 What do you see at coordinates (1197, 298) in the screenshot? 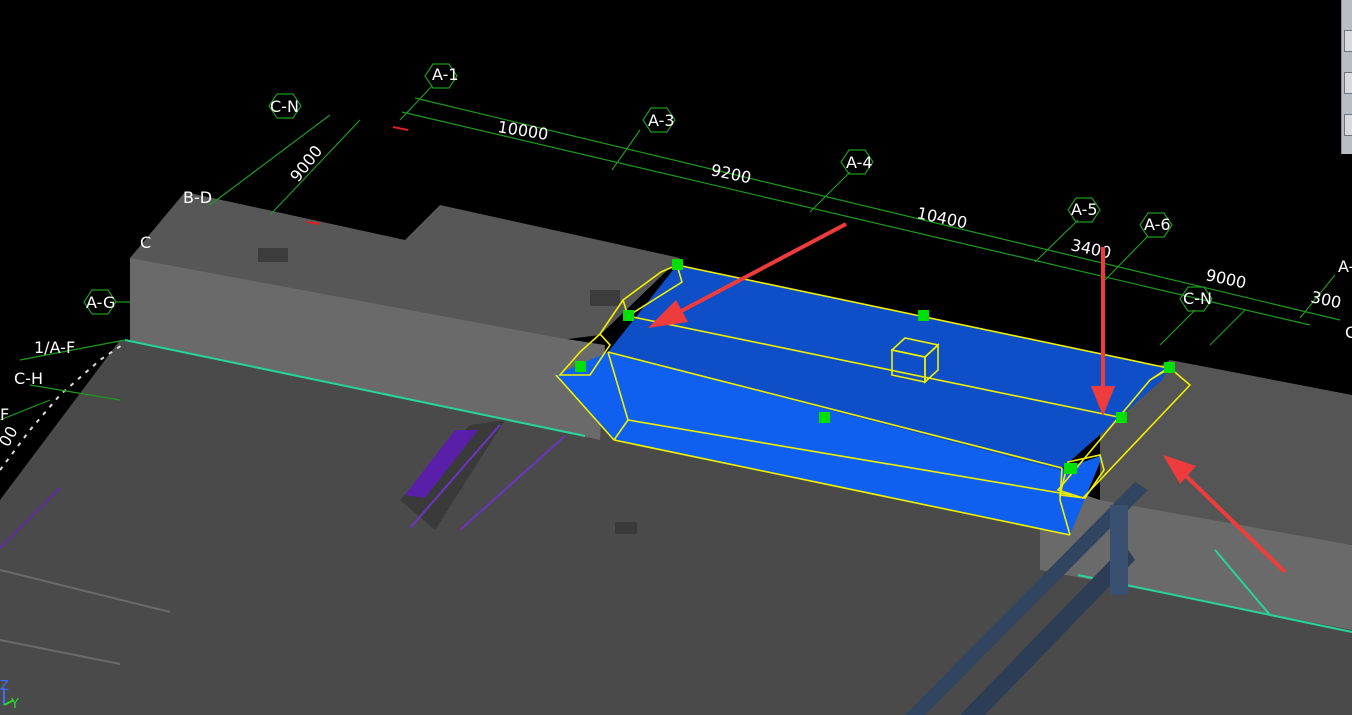
I see `axis-label-cn-right: C-N` at bounding box center [1197, 298].